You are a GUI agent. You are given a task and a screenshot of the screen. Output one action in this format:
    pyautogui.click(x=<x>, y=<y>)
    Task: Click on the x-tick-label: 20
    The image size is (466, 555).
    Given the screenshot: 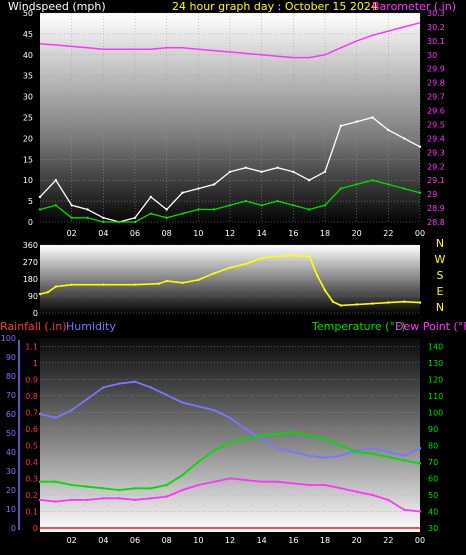 What is the action you would take?
    pyautogui.click(x=357, y=233)
    